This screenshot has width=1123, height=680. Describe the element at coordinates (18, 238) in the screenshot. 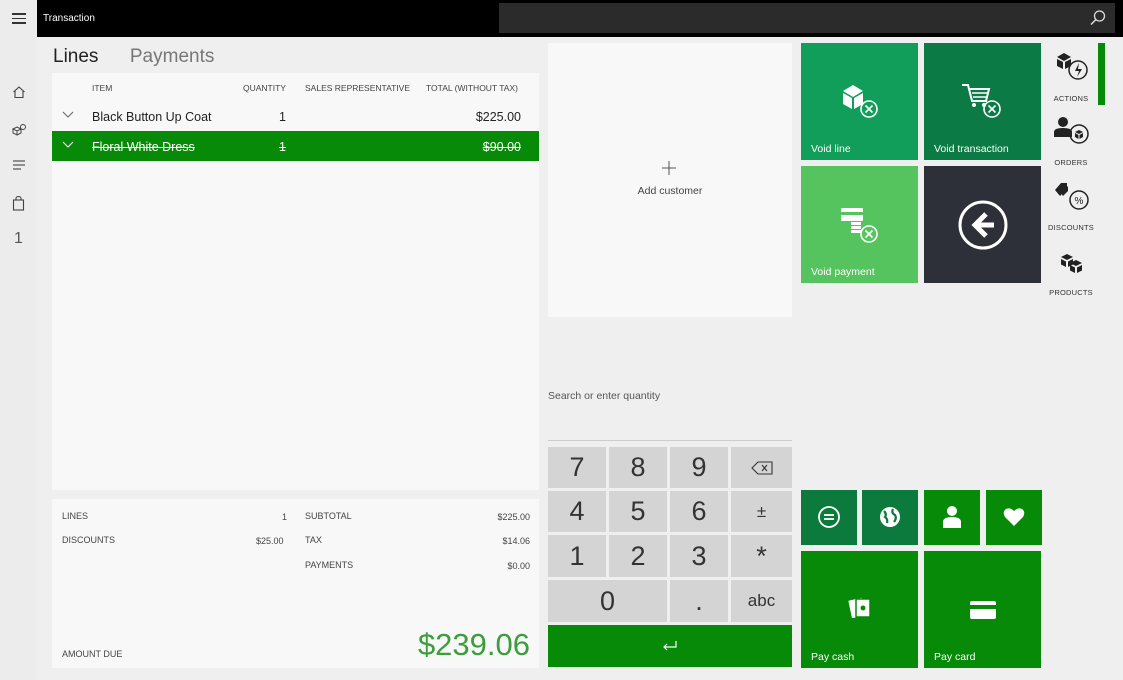

I see `cart-count: 1` at that location.